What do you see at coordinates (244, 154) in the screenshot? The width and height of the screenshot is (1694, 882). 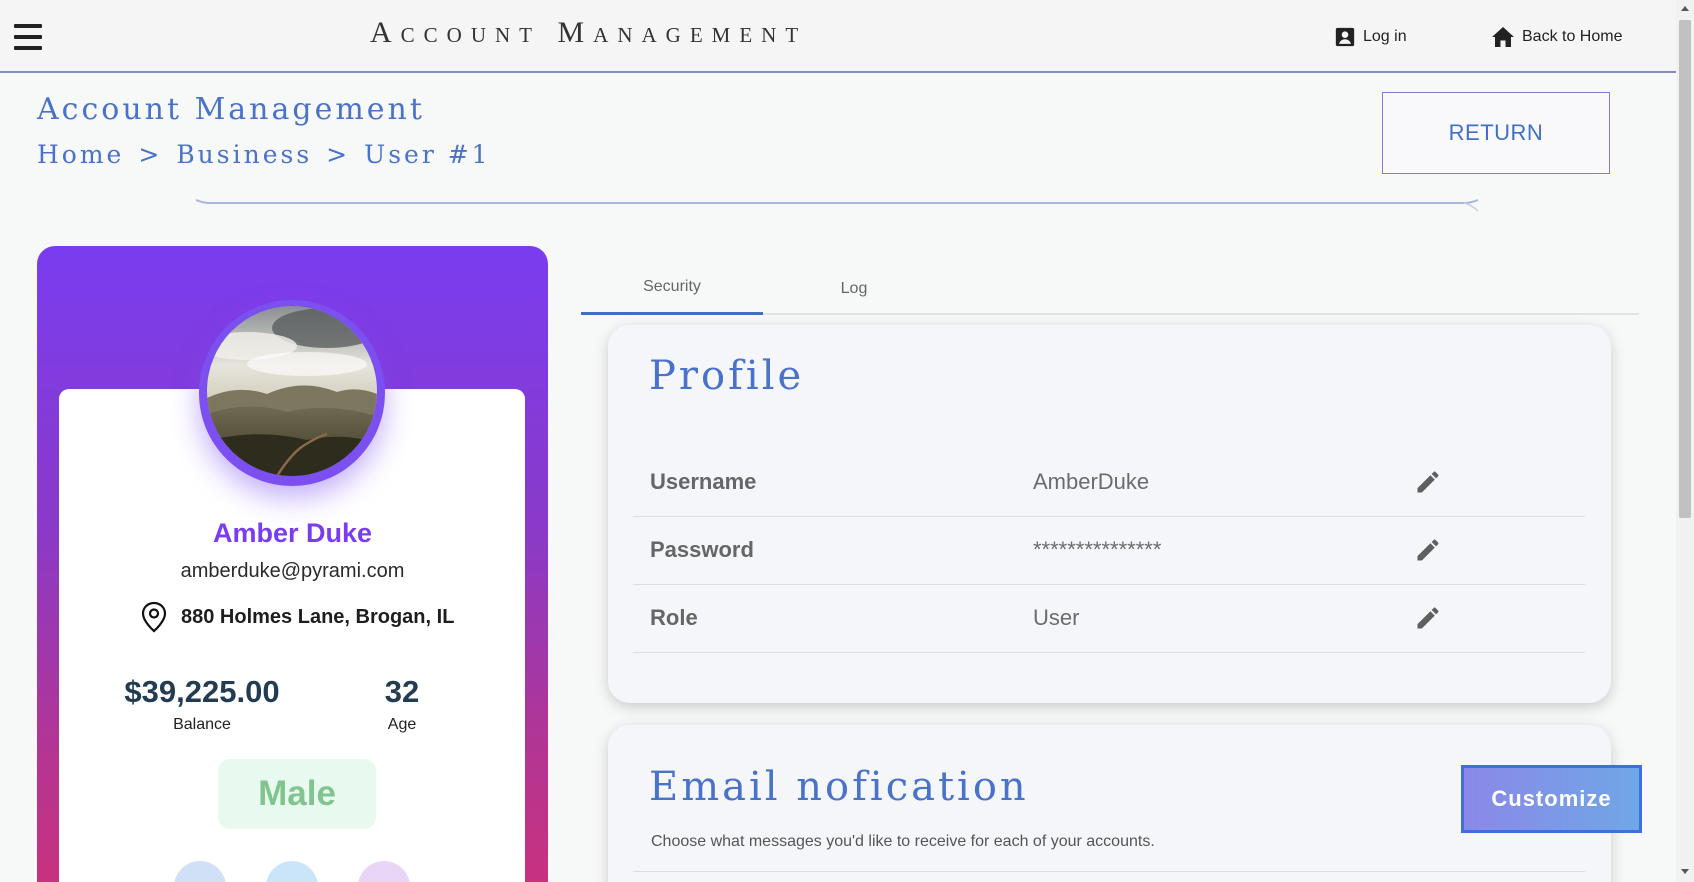 I see `breadcrumb-business: Business` at bounding box center [244, 154].